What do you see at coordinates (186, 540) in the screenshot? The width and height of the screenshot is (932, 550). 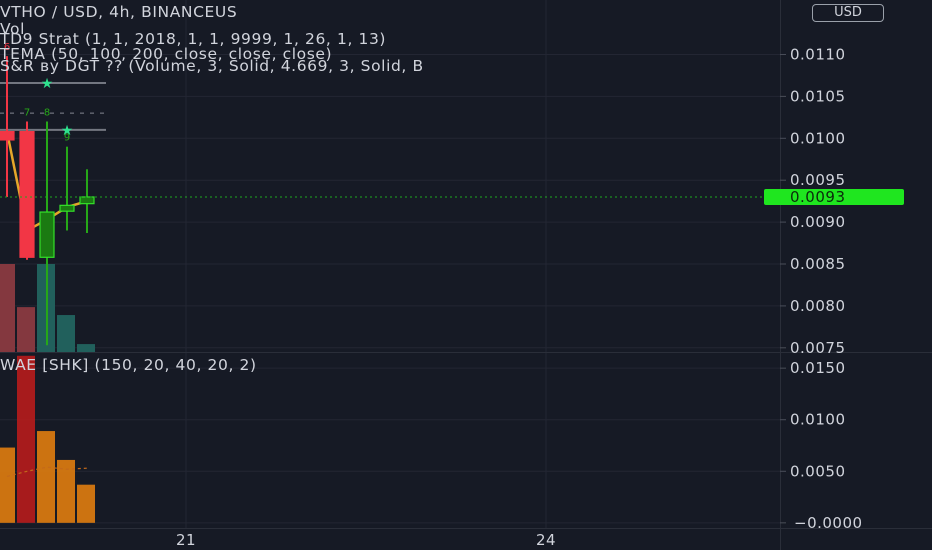 I see `time-tick-label-0: 21` at bounding box center [186, 540].